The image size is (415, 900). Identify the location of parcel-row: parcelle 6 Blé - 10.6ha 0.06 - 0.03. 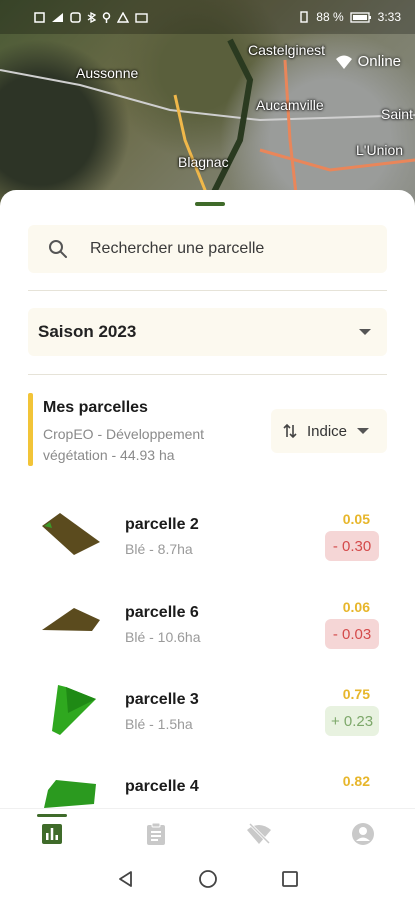
(207, 623).